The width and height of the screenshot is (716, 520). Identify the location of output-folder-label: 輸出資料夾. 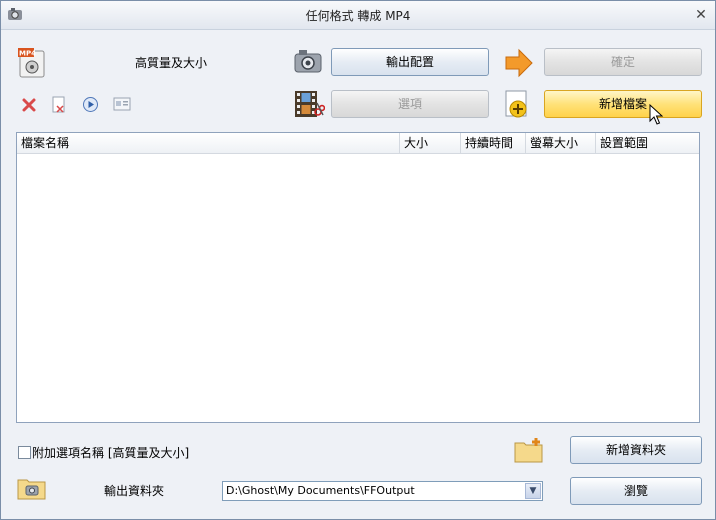
(134, 491).